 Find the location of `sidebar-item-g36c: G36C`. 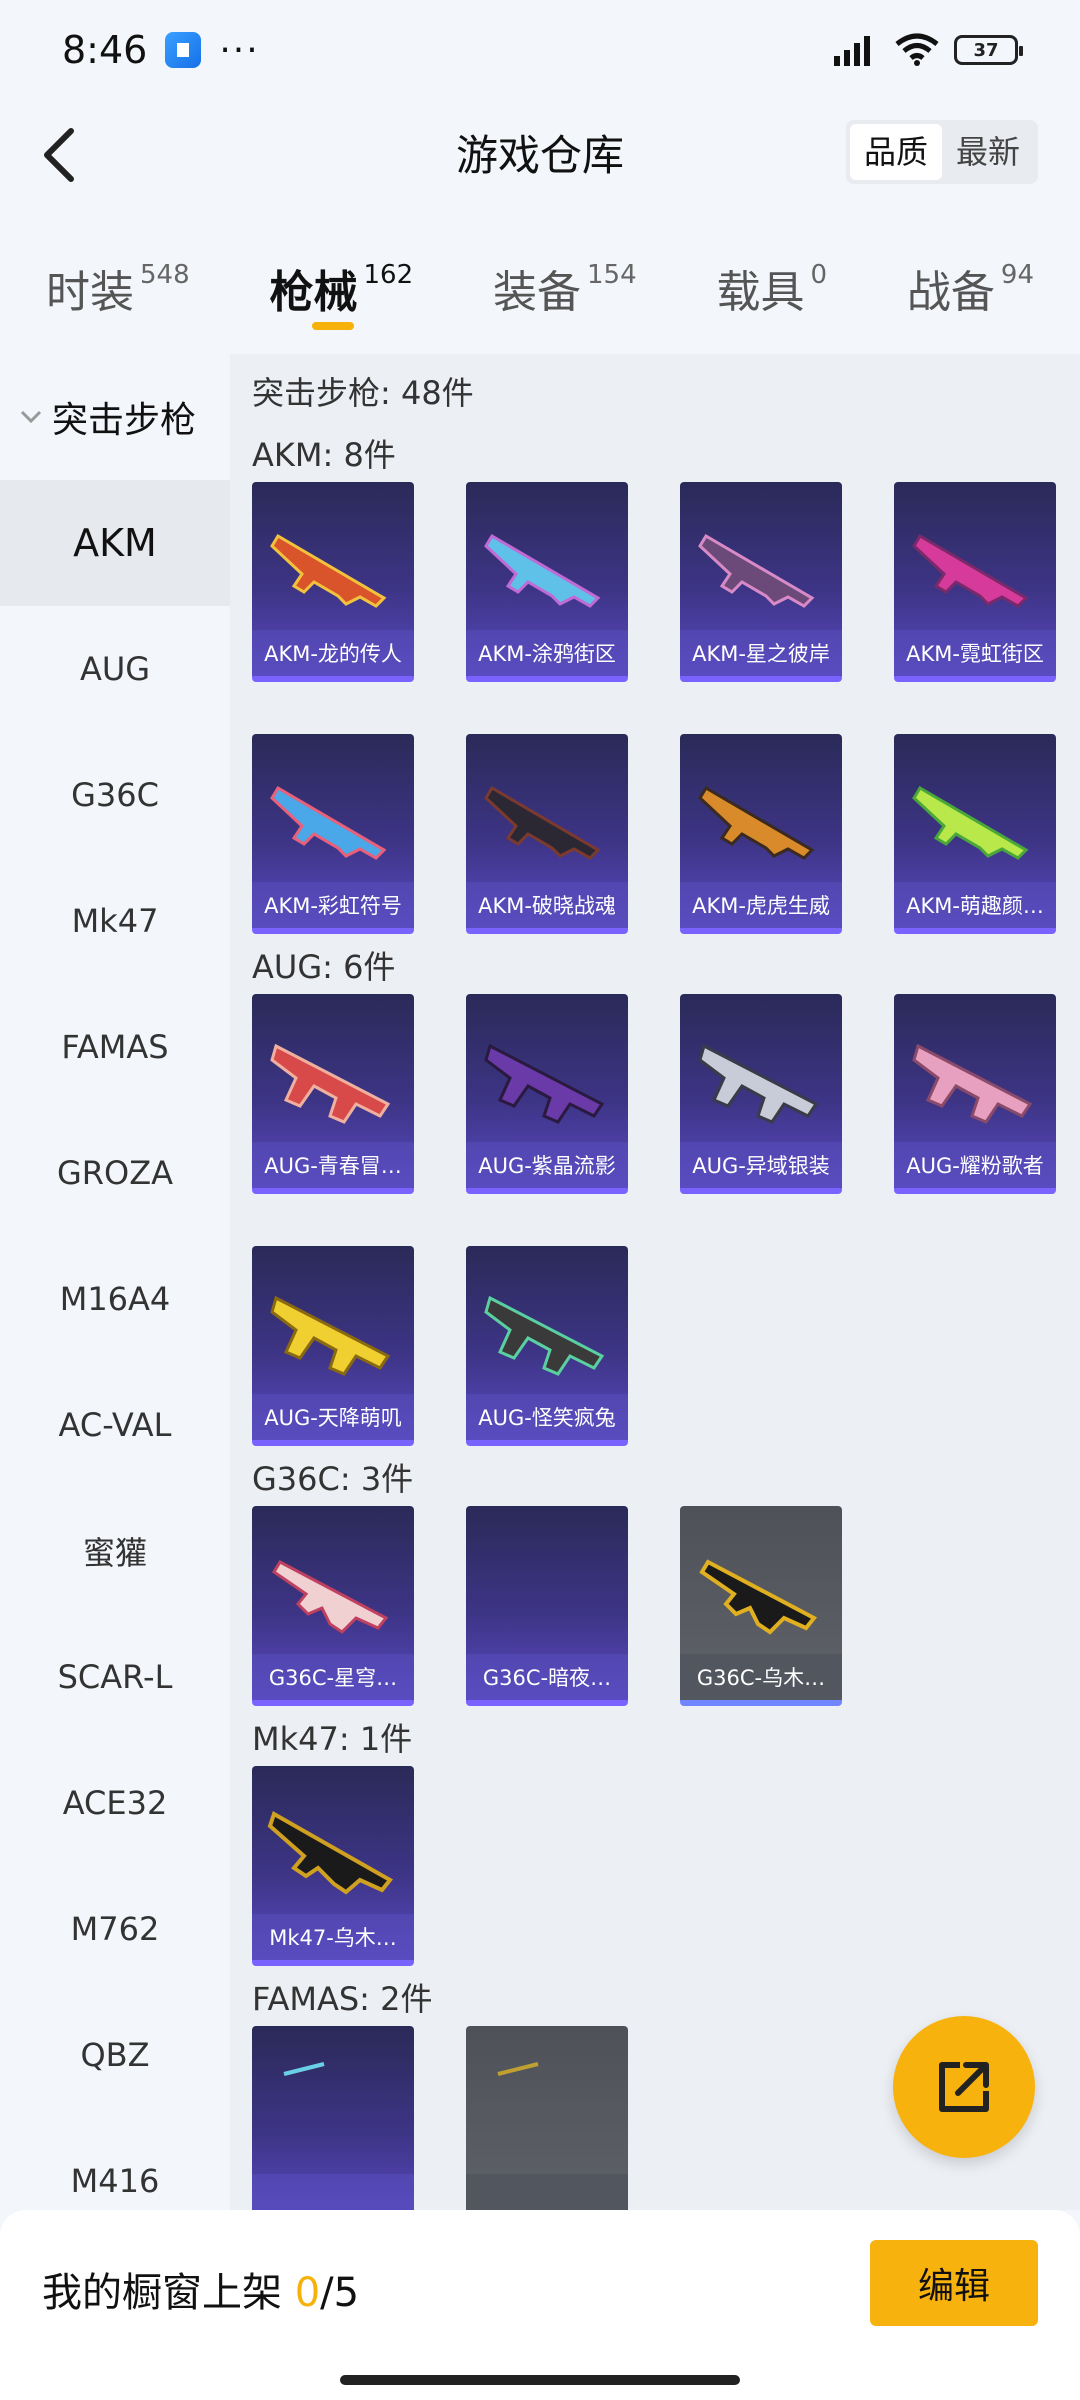

sidebar-item-g36c: G36C is located at coordinates (115, 795).